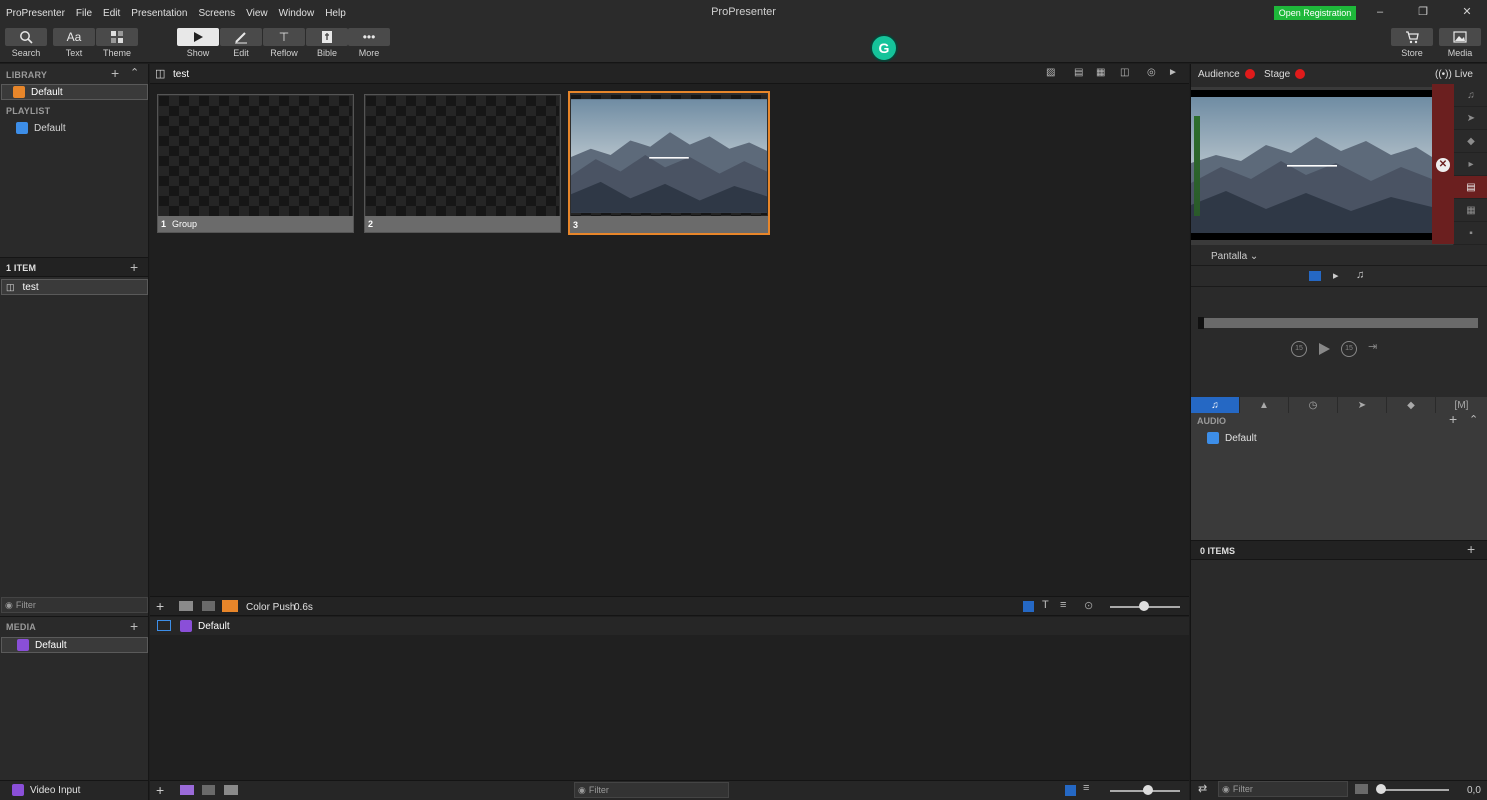 This screenshot has width=1487, height=800. I want to click on go-icon: ►, so click(1173, 72).